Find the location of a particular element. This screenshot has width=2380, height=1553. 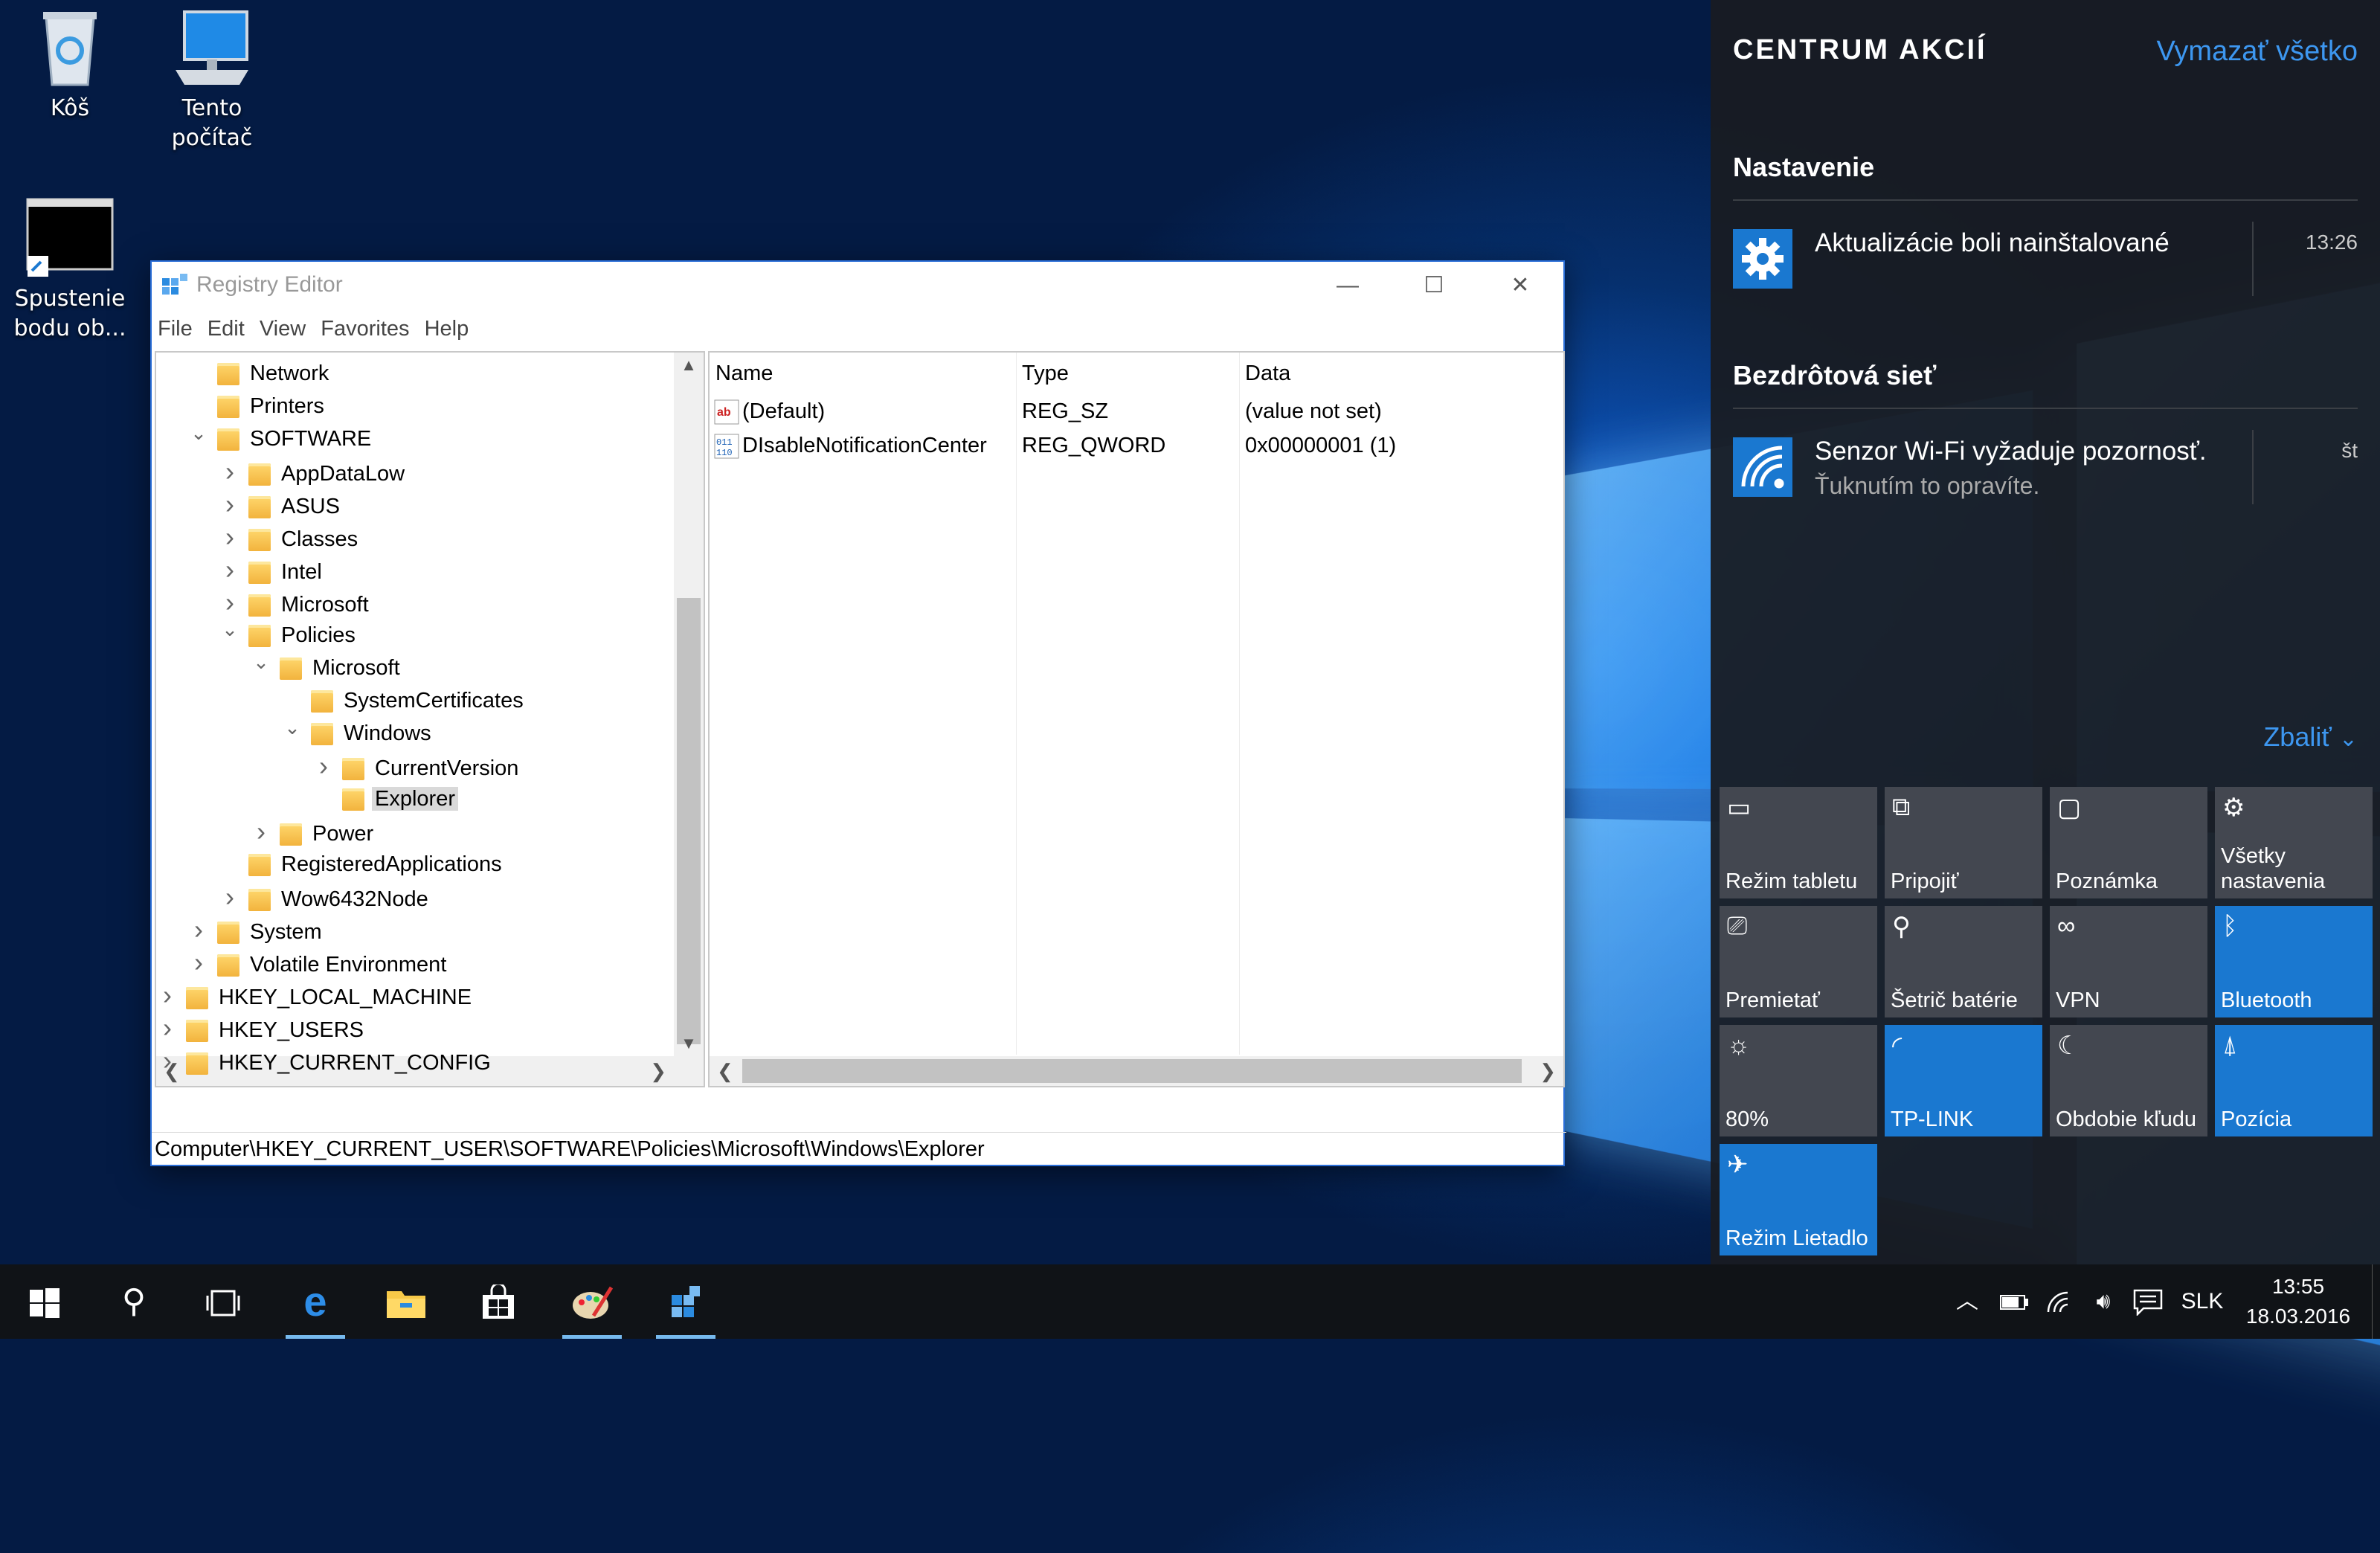

show-hidden-icons-button: ︿ is located at coordinates (1968, 1301).